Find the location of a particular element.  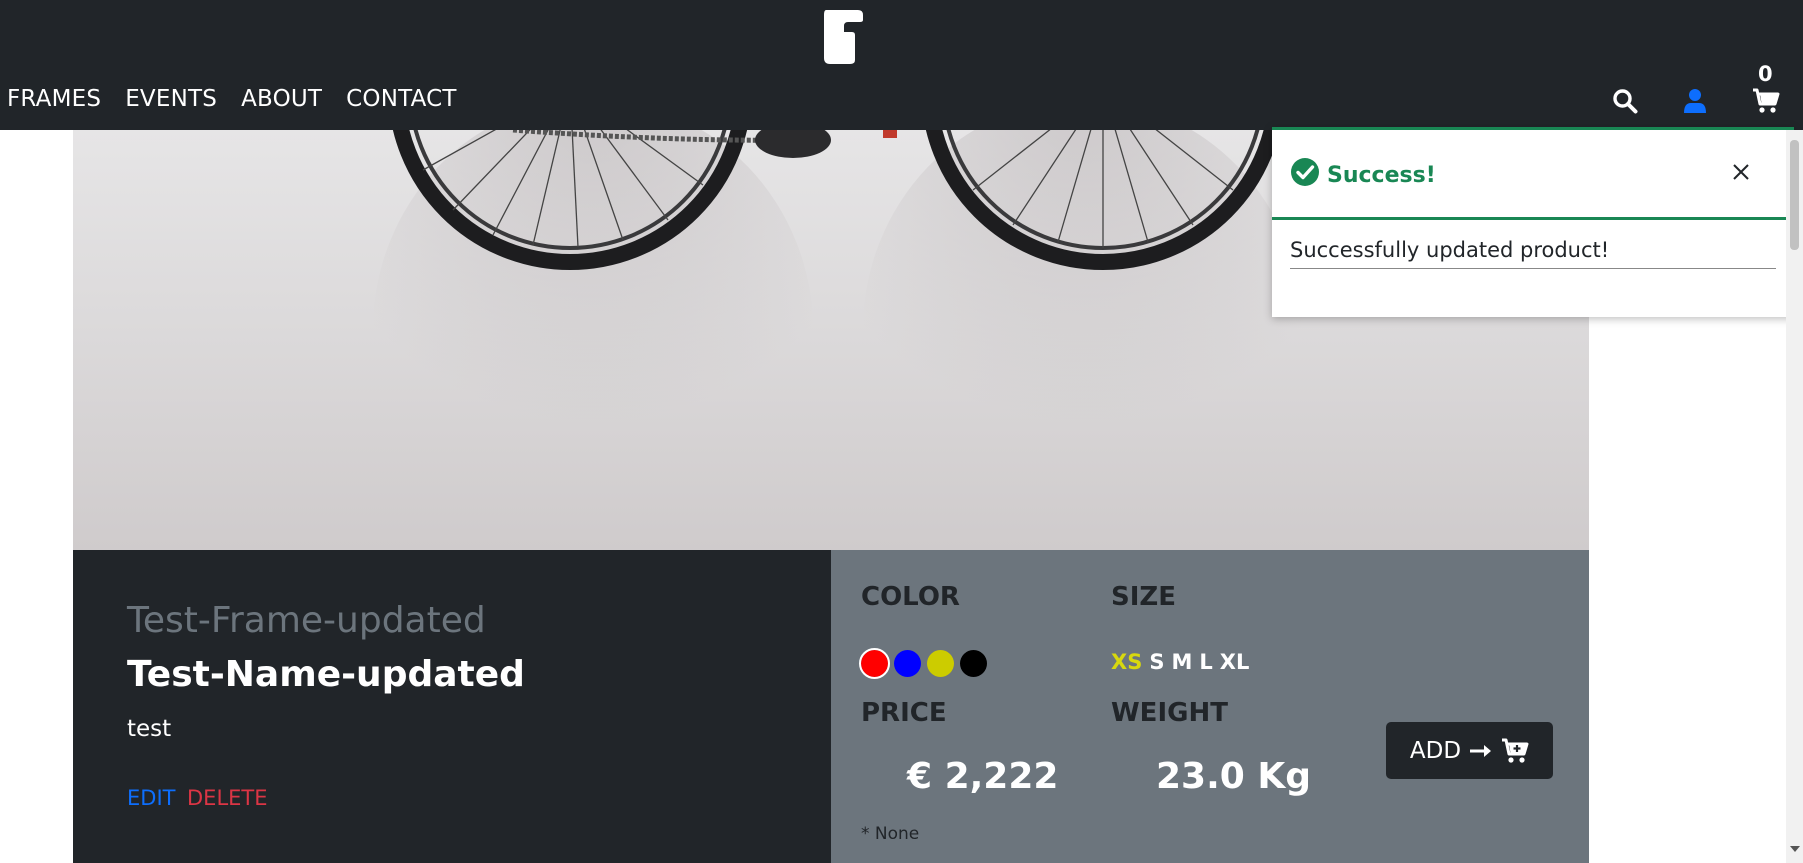

size-option-s: S is located at coordinates (1156, 662).